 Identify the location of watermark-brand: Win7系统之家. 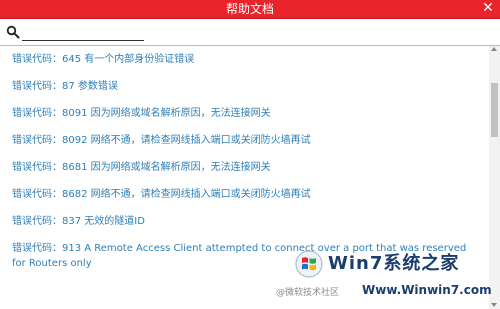
(394, 263).